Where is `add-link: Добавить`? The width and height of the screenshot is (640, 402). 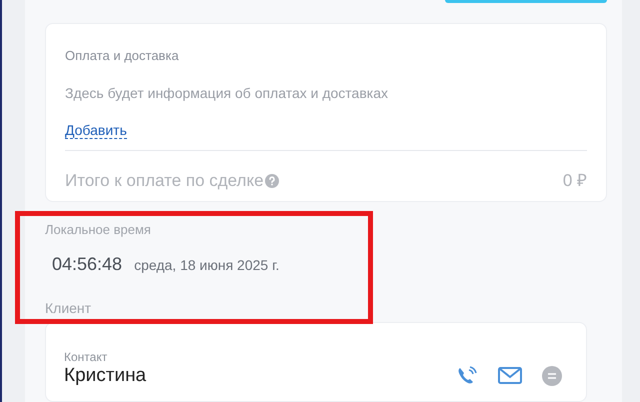 add-link: Добавить is located at coordinates (96, 130).